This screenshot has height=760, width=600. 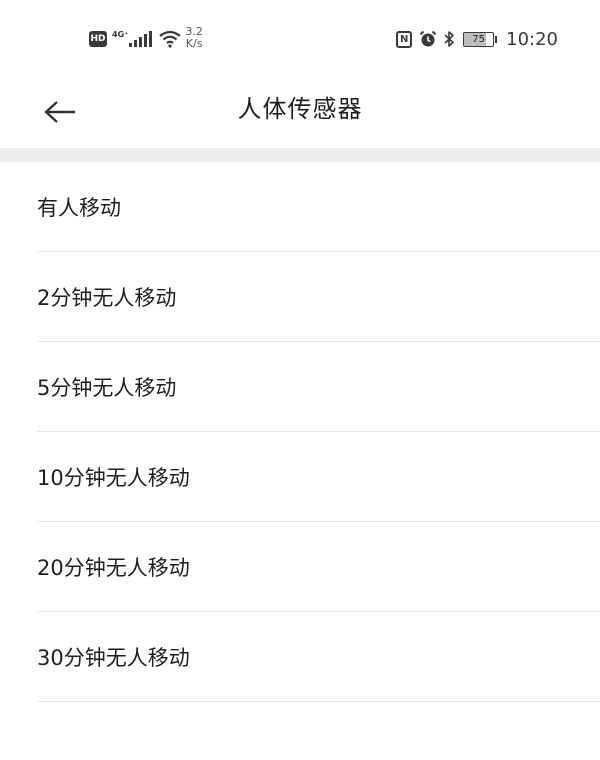 I want to click on battery-body: 75, so click(x=479, y=39).